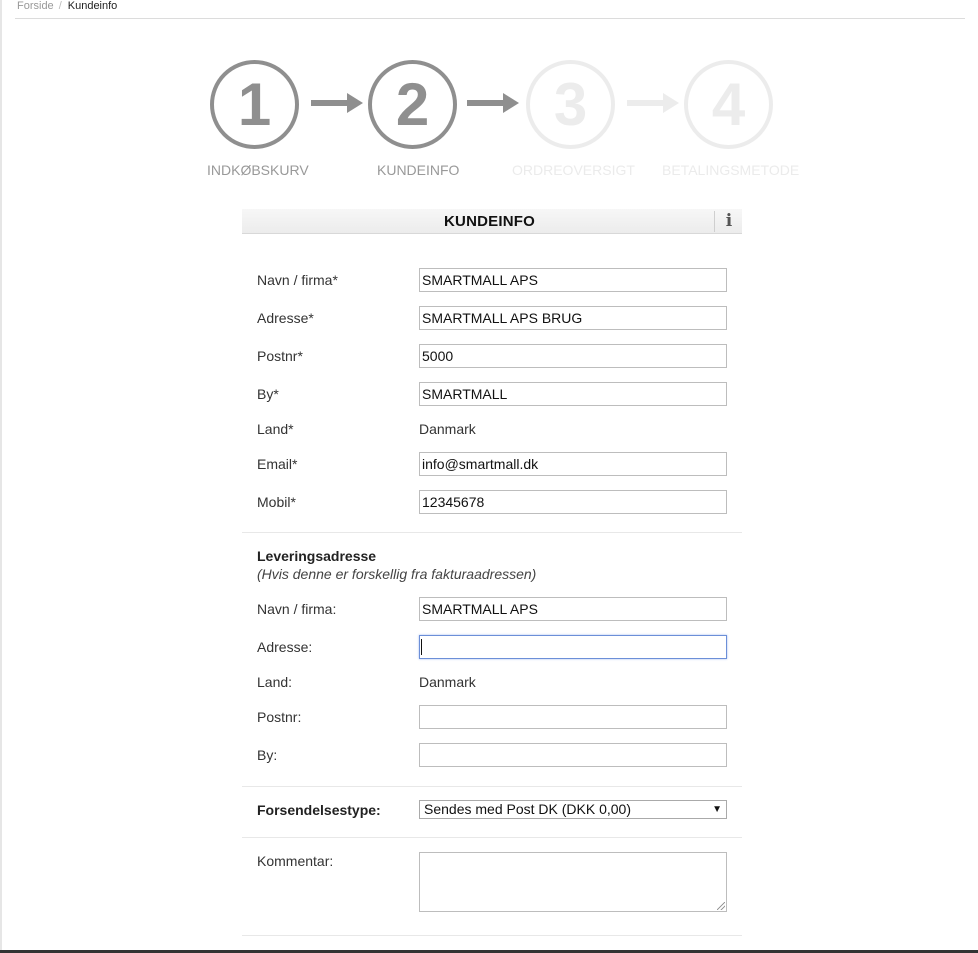  I want to click on shipping-select: Sendes med Post DK (DKK 0,00) ▼, so click(573, 809).